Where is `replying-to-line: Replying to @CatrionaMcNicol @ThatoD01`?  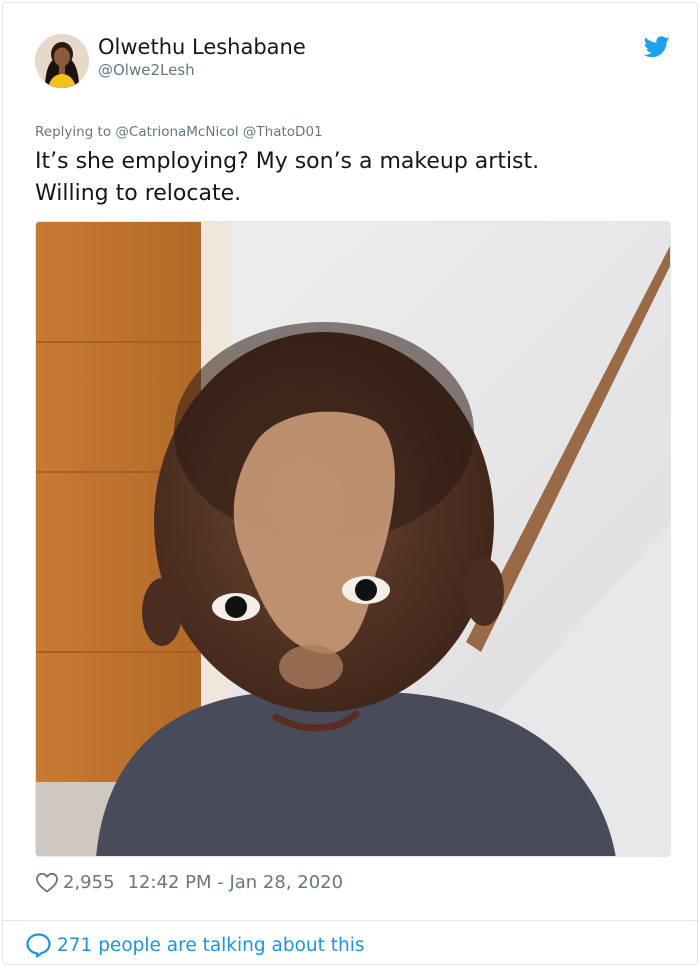 replying-to-line: Replying to @CatrionaMcNicol @ThatoD01 is located at coordinates (179, 132).